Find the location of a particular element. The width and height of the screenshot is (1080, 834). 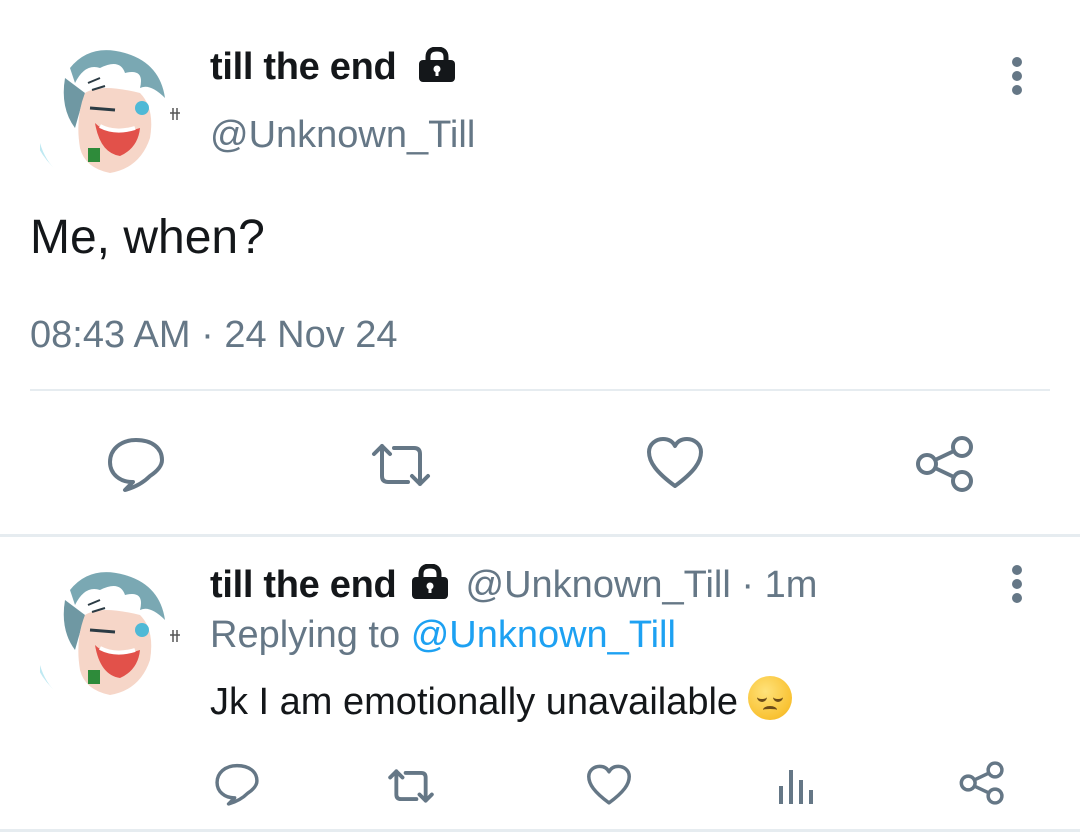

replying-to: Replying to @Unknown_Till is located at coordinates (443, 635).